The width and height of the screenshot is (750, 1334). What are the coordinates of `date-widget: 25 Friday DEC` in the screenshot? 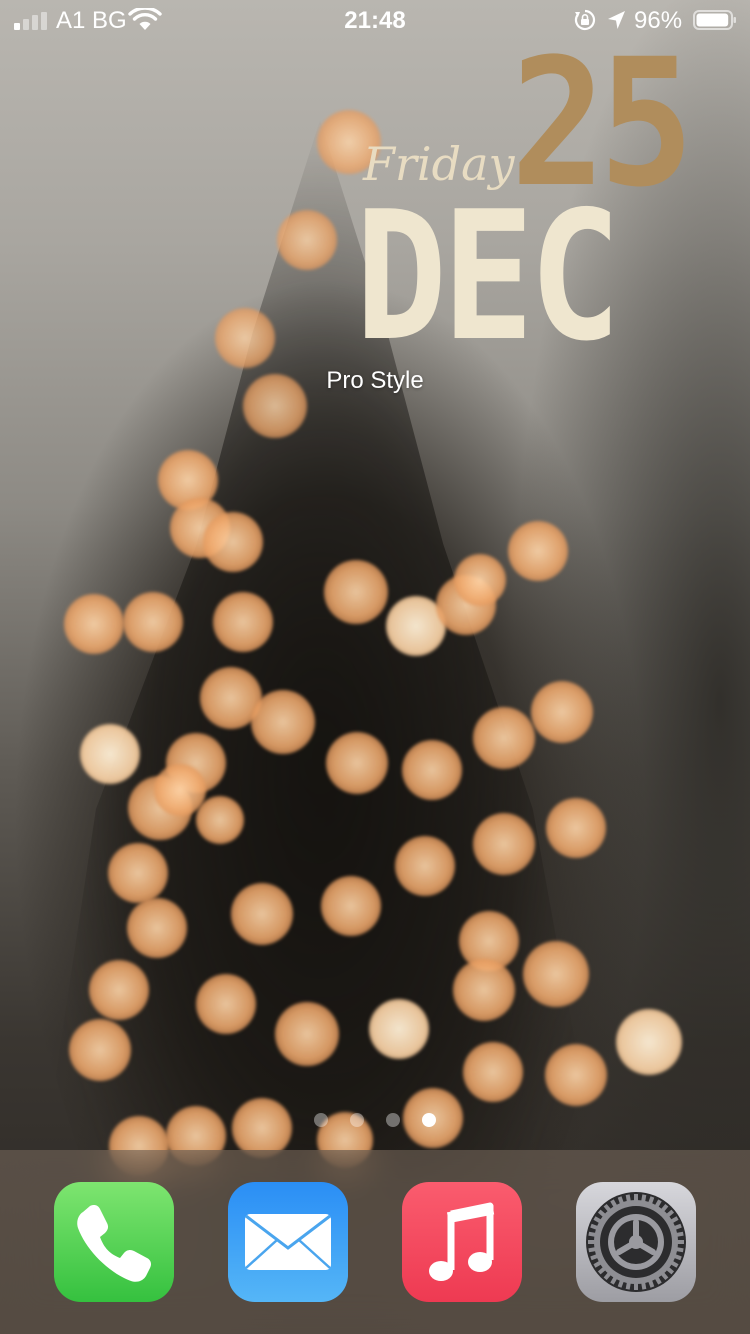 It's located at (525, 208).